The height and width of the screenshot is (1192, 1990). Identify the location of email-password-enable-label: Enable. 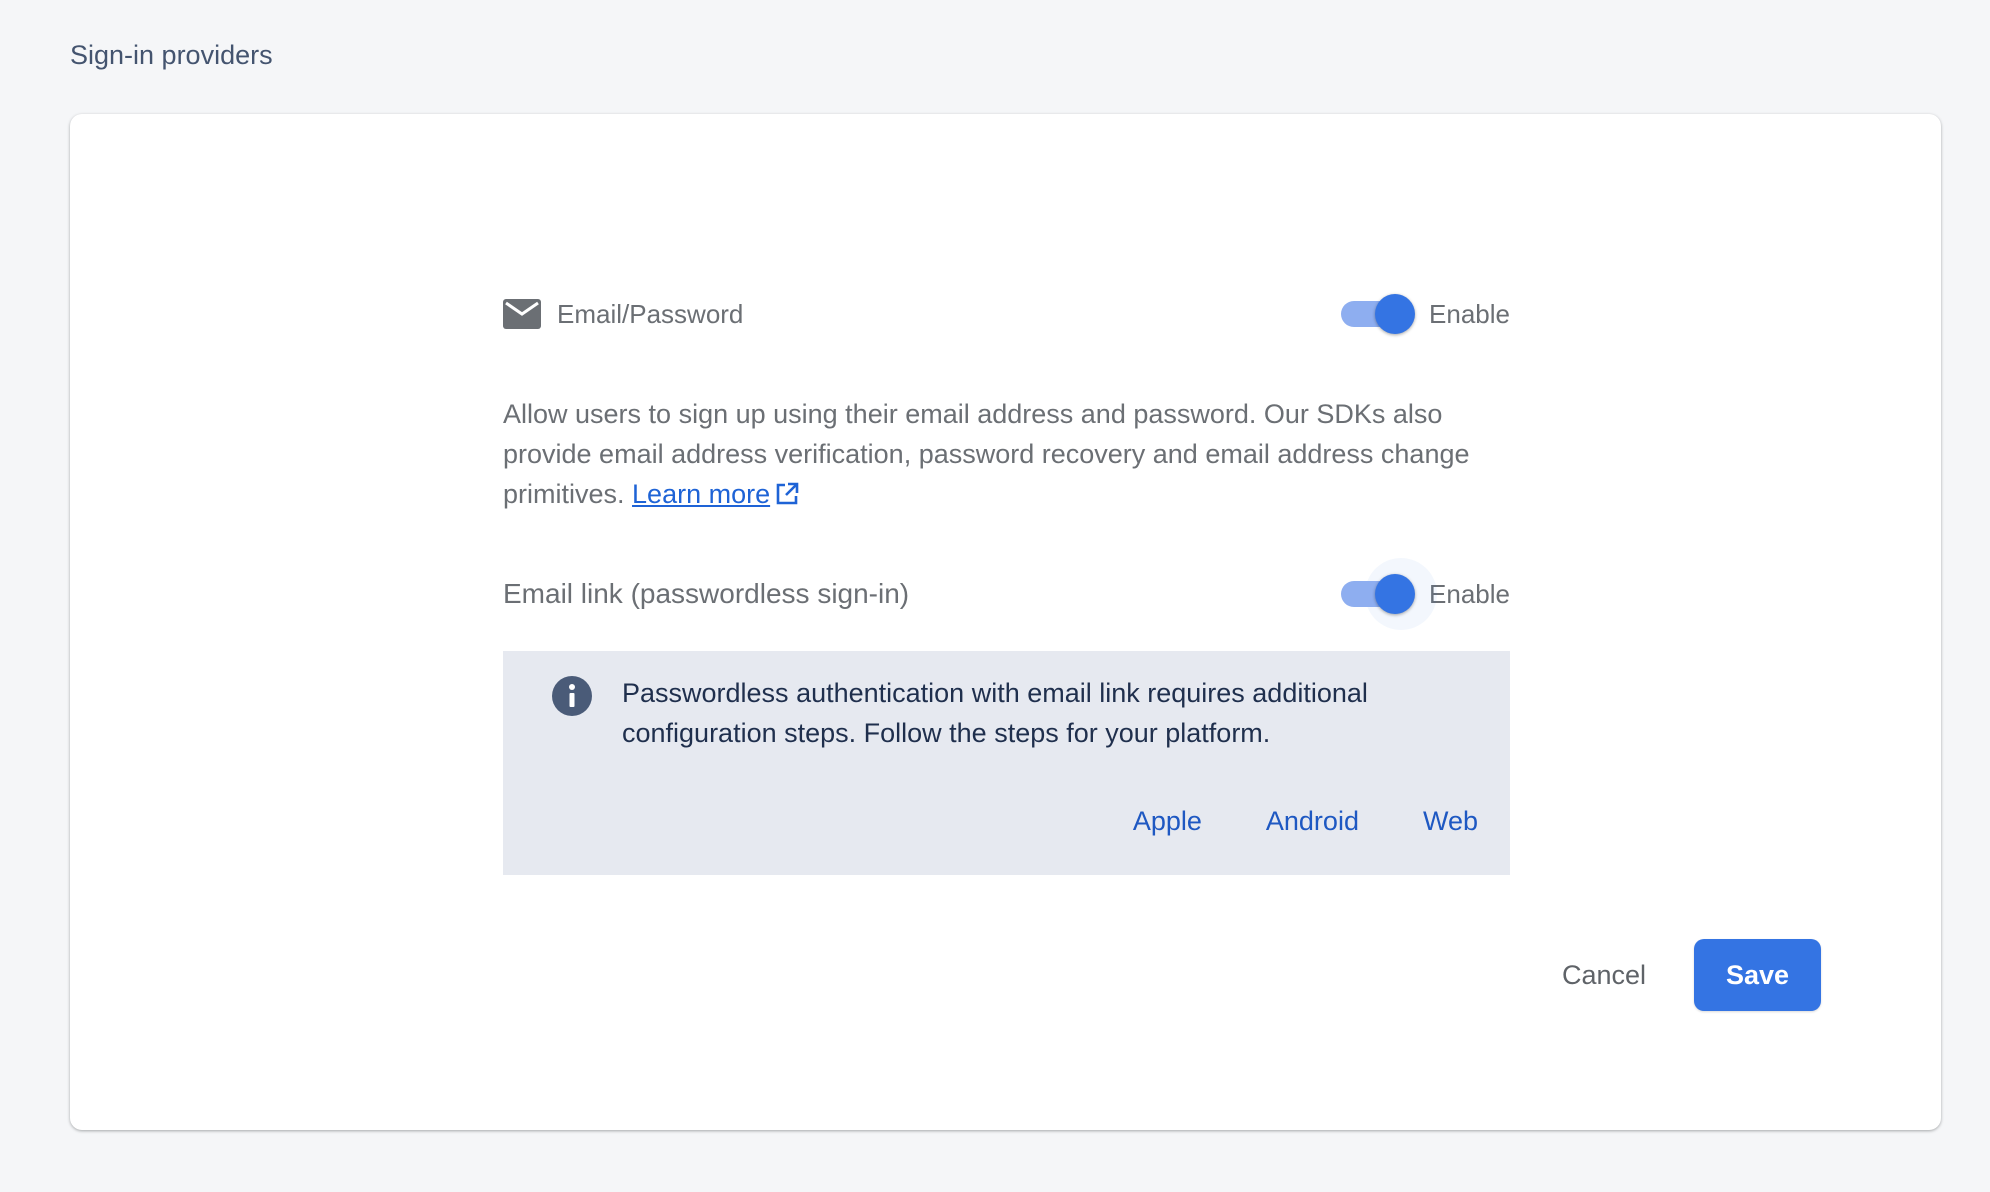
(1469, 313).